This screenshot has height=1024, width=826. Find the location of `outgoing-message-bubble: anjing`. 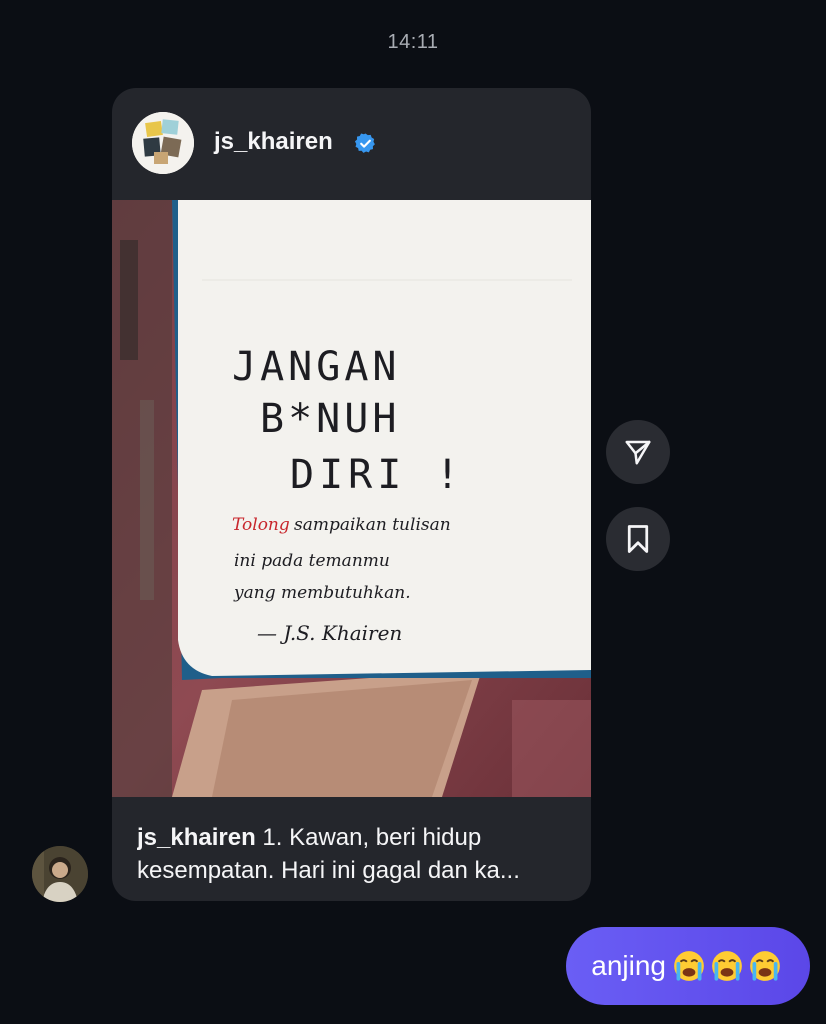

outgoing-message-bubble: anjing is located at coordinates (688, 966).